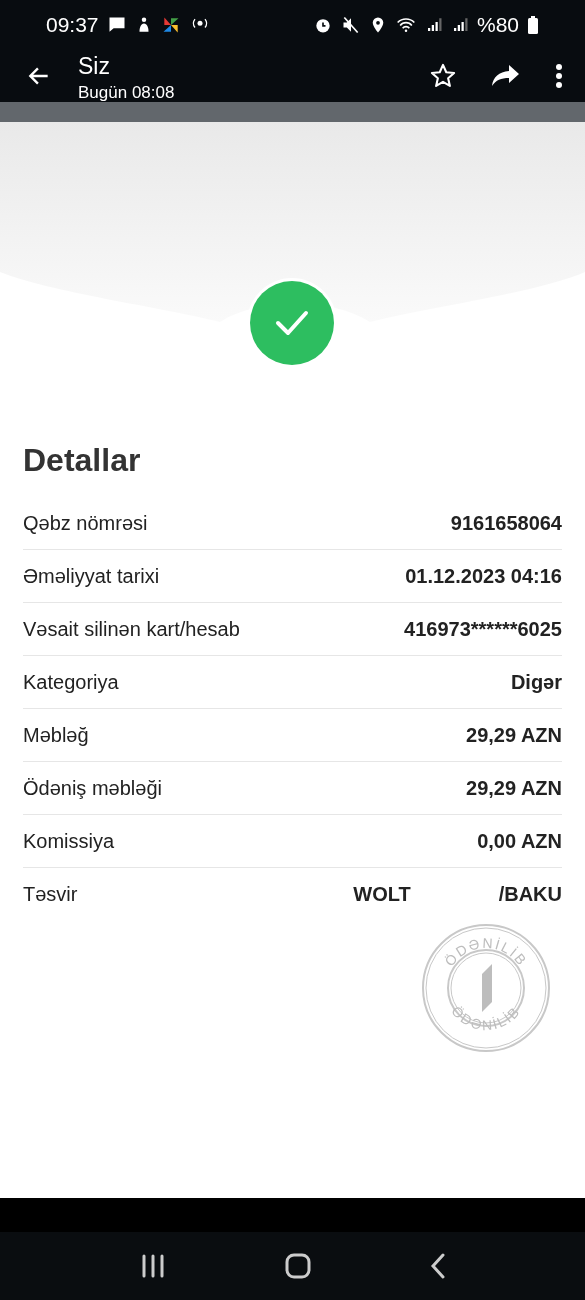 The width and height of the screenshot is (585, 1300). Describe the element at coordinates (72, 25) in the screenshot. I see `status-time: 09:37` at that location.